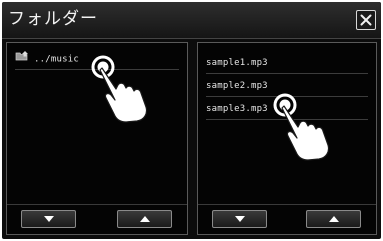 The image size is (383, 241). What do you see at coordinates (237, 109) in the screenshot?
I see `file-item-label: sample3.mp3` at bounding box center [237, 109].